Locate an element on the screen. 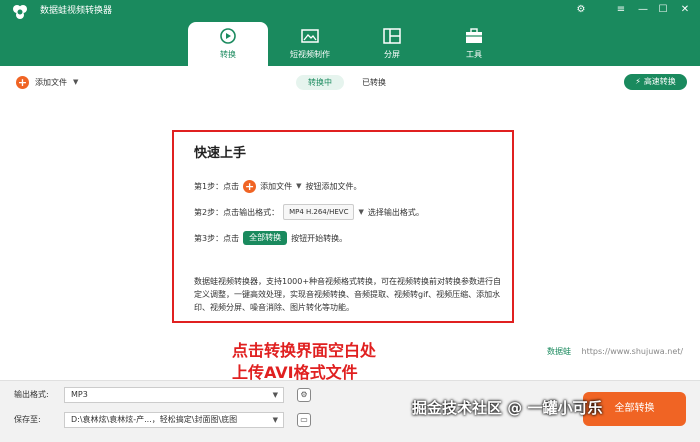 The image size is (700, 442). lightning-icon: ⚡ is located at coordinates (638, 81).